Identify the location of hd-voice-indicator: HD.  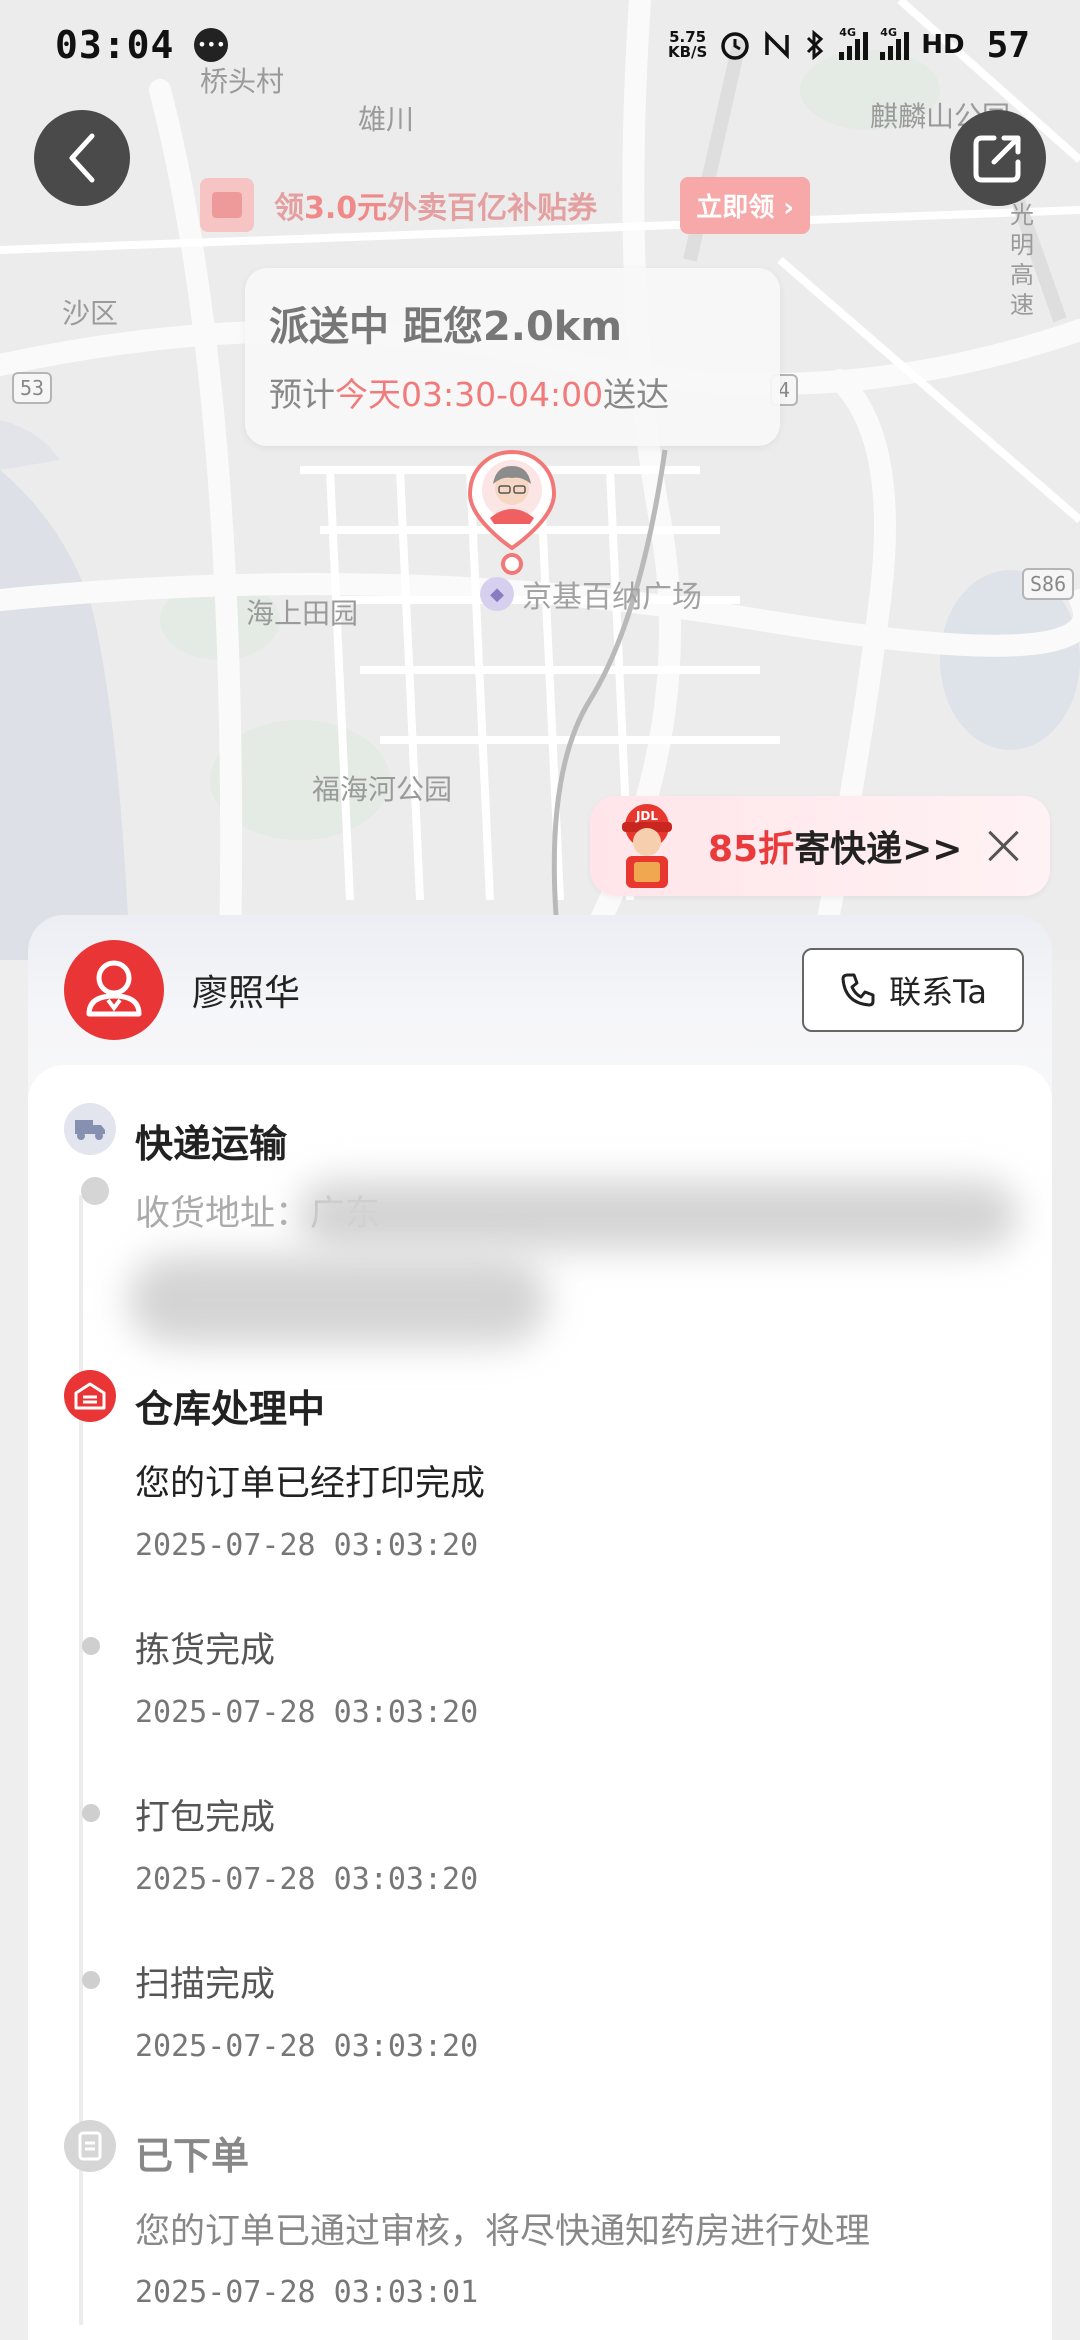
(943, 45).